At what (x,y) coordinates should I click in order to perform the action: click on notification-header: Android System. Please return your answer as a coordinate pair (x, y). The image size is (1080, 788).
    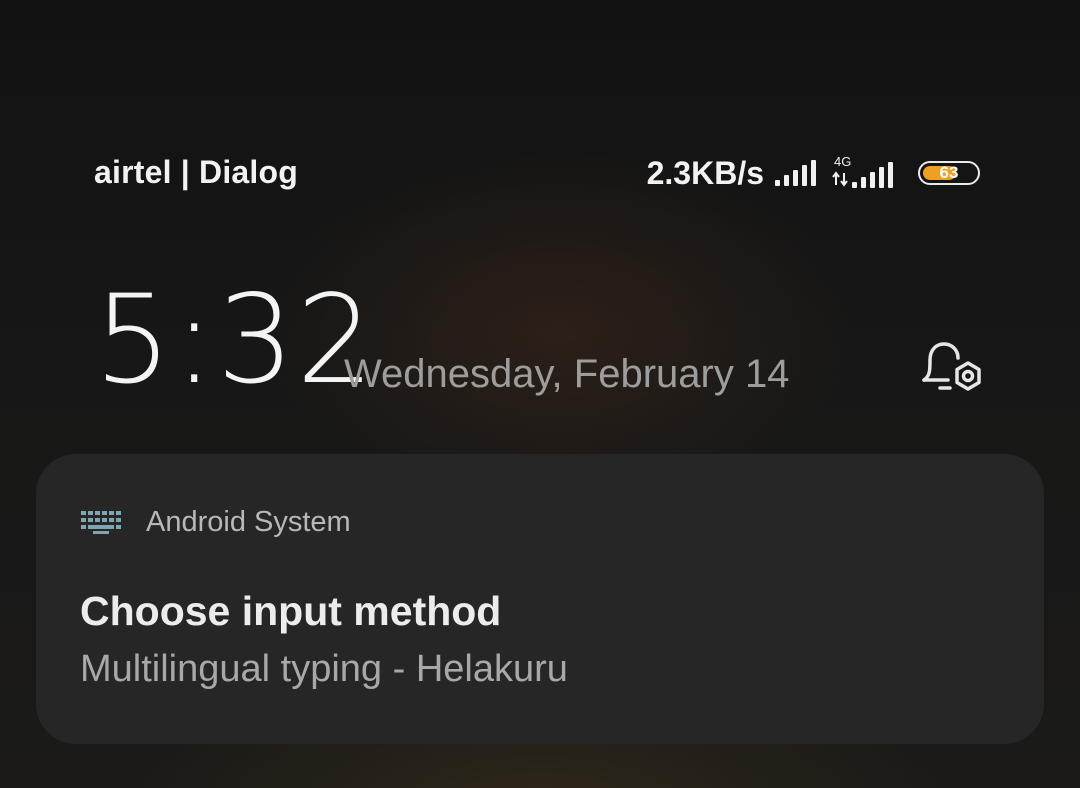
    Looking at the image, I should click on (215, 522).